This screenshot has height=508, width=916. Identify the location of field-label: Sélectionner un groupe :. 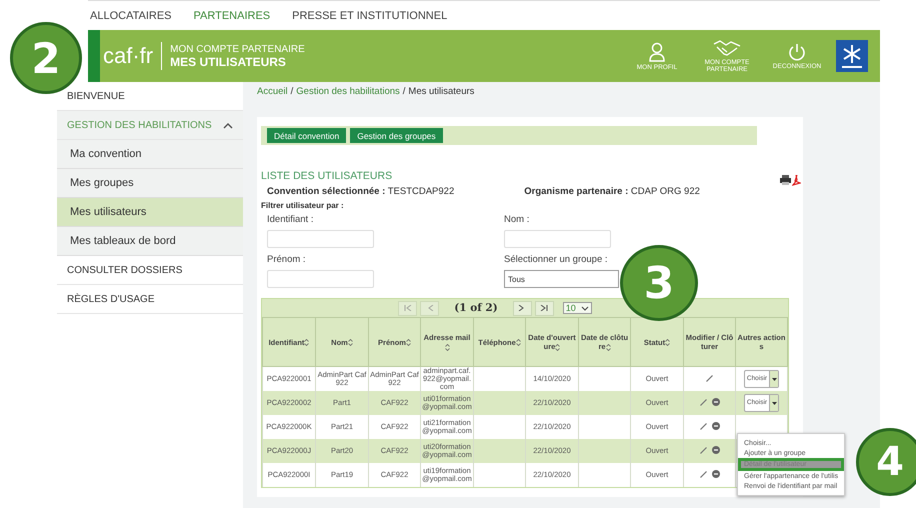
(556, 259).